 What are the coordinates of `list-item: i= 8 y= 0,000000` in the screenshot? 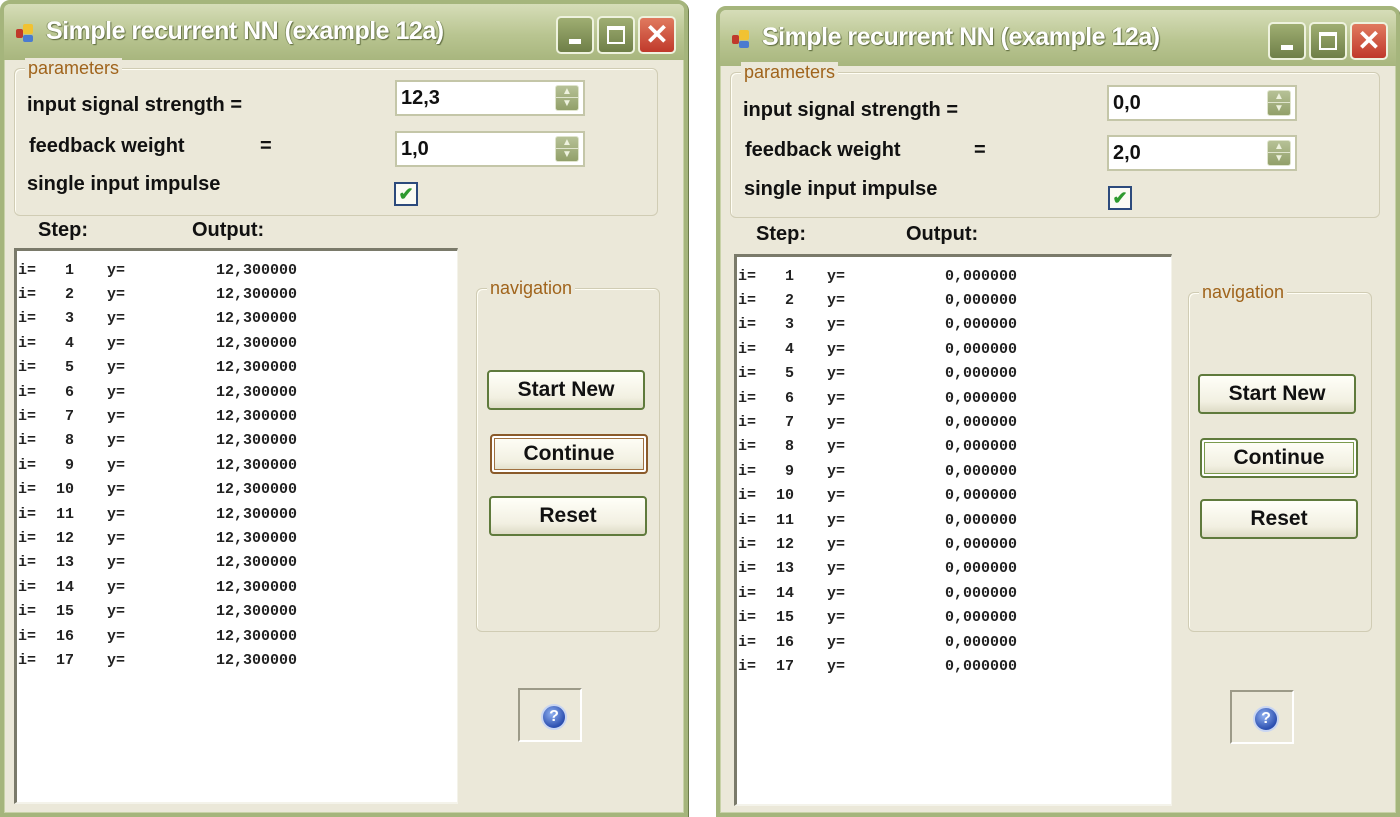 It's located at (954, 447).